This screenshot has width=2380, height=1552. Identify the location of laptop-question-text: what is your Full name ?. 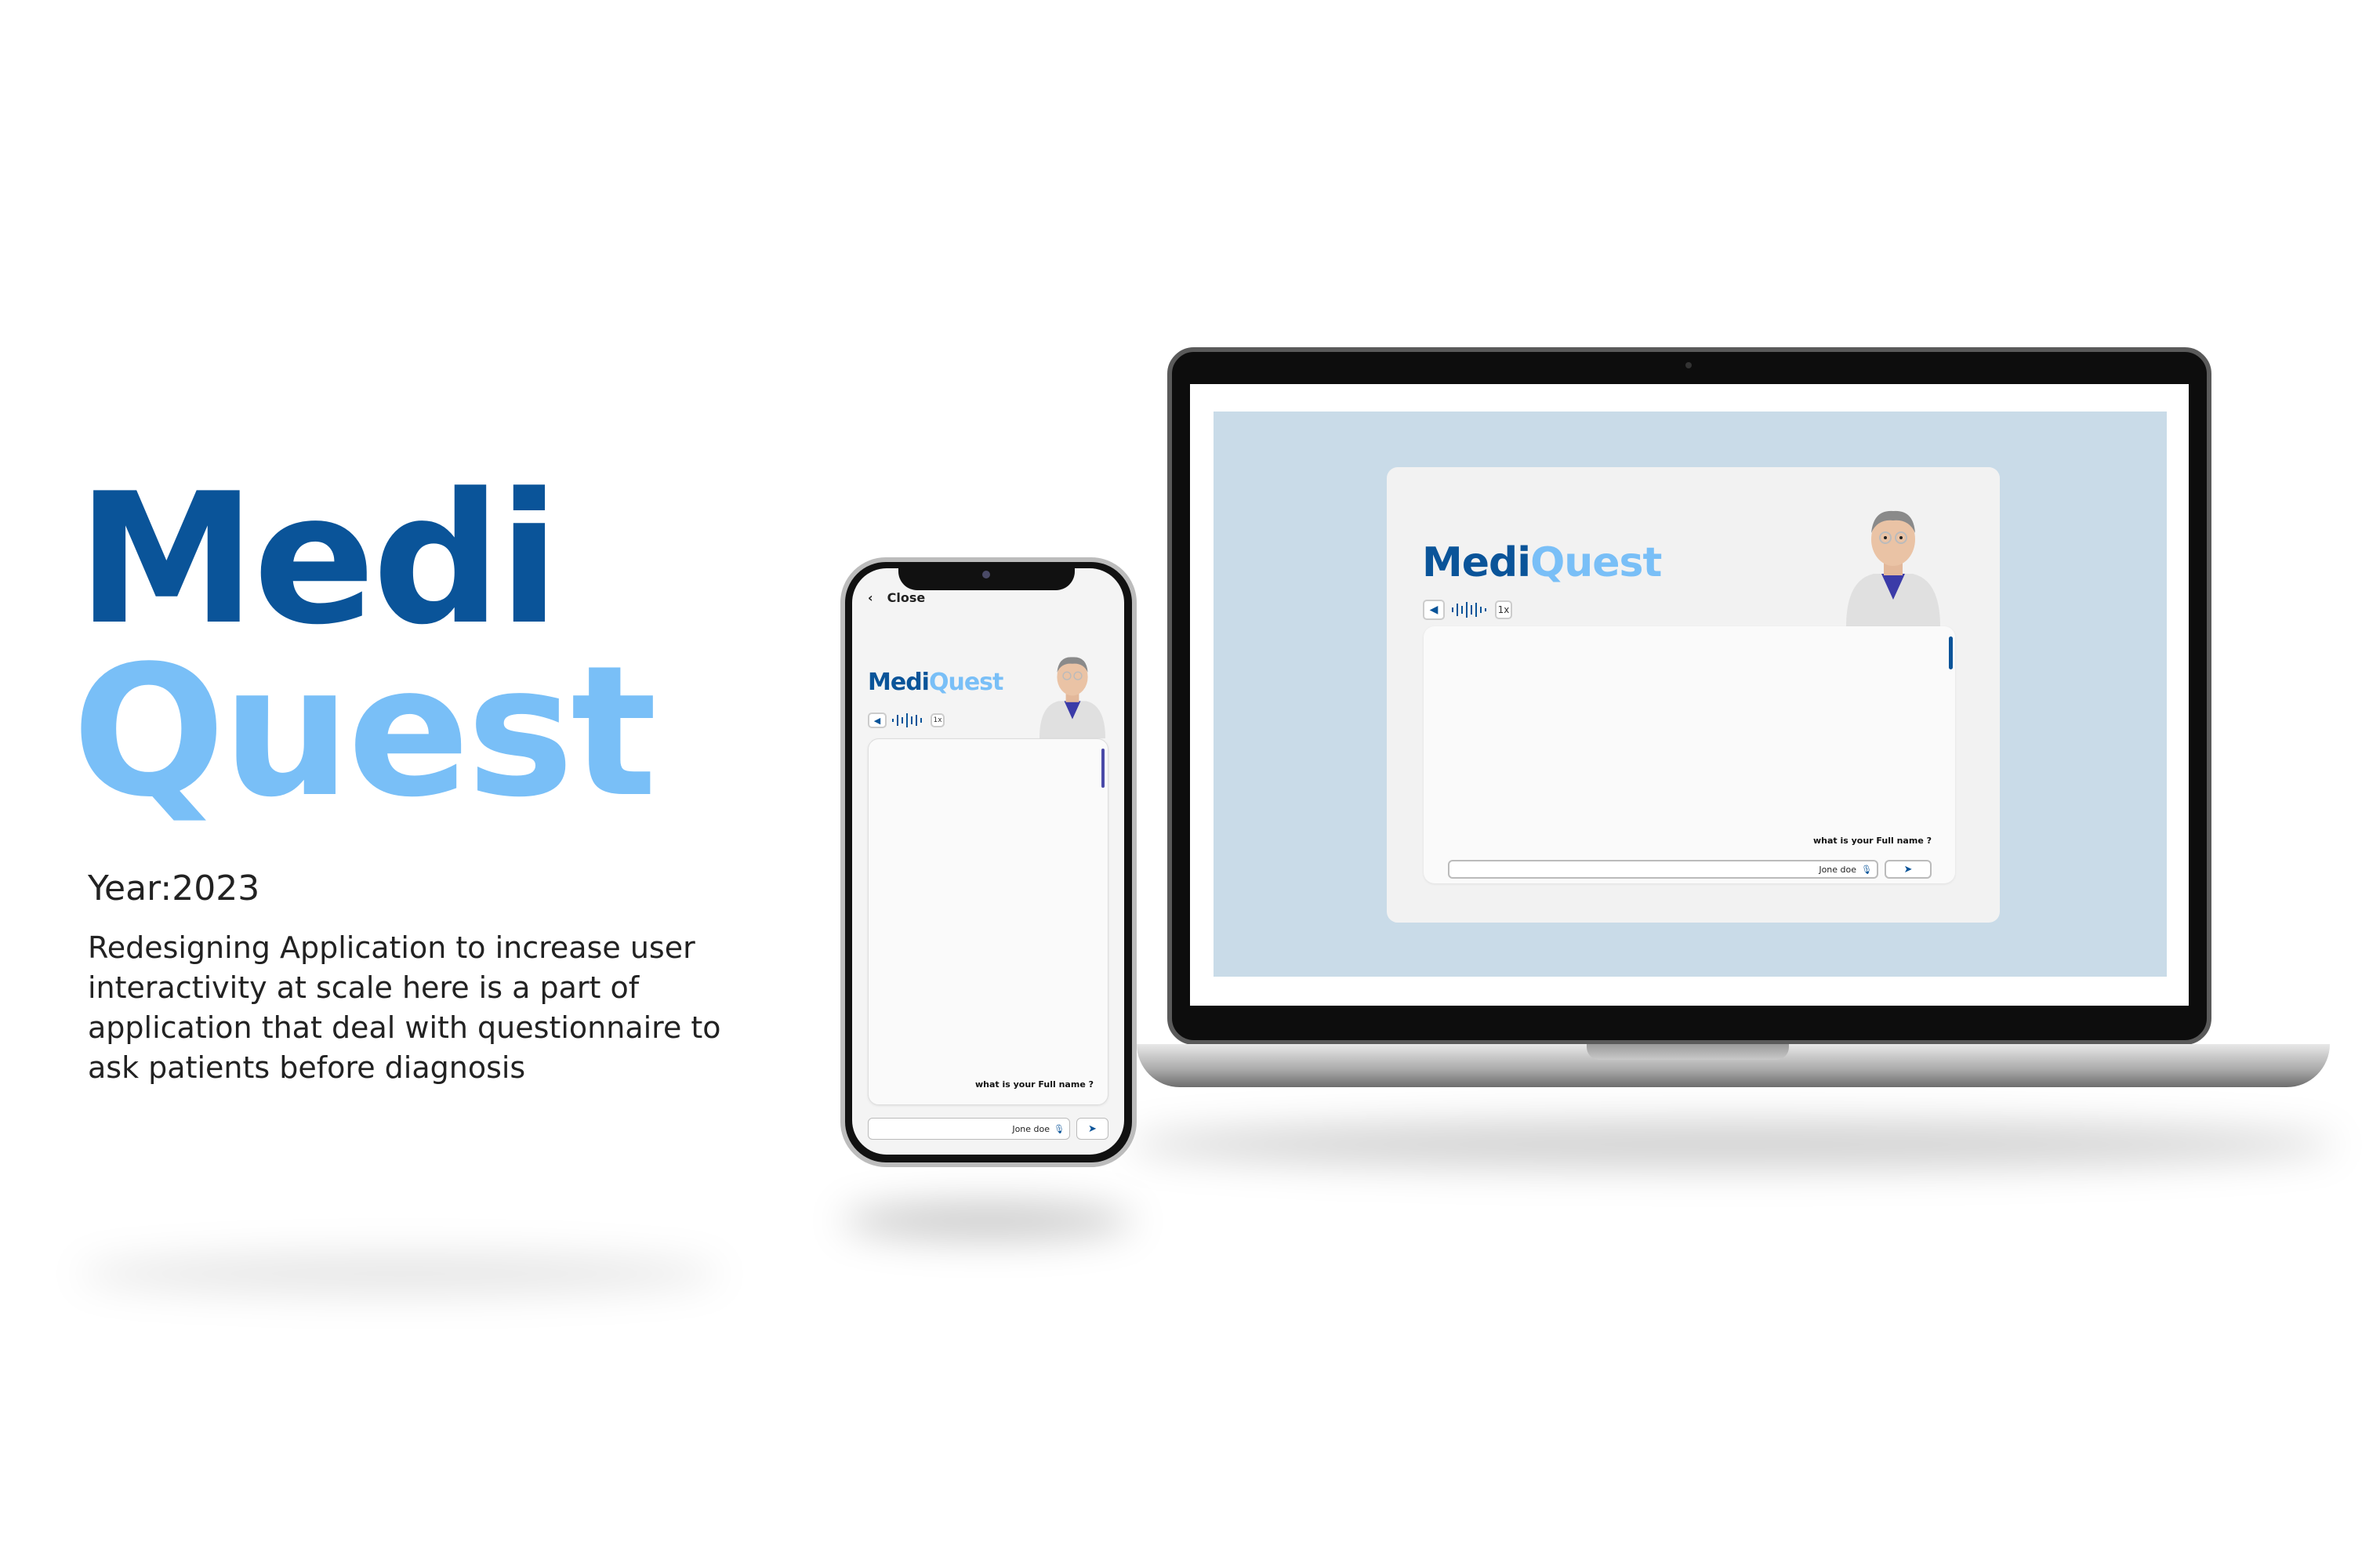
(1872, 841).